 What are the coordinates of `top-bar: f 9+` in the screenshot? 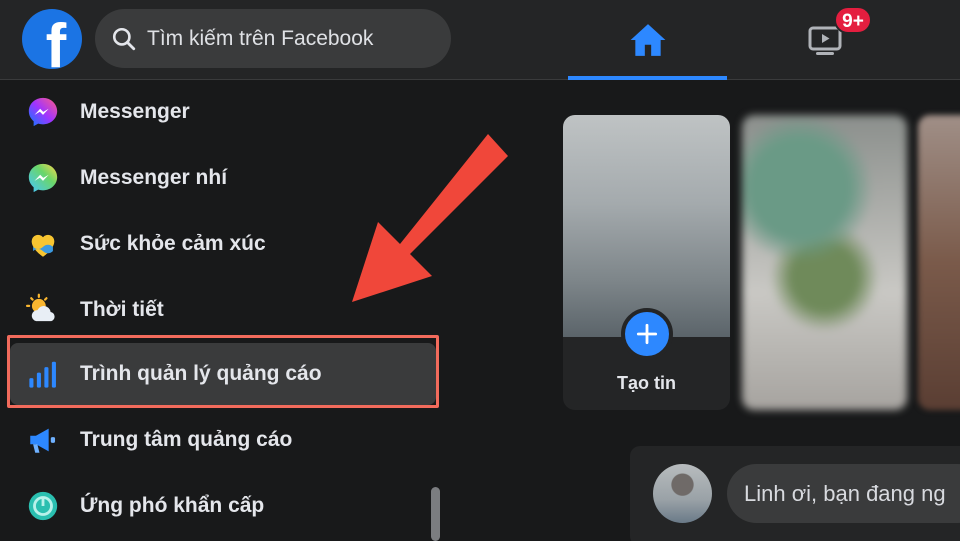 It's located at (480, 40).